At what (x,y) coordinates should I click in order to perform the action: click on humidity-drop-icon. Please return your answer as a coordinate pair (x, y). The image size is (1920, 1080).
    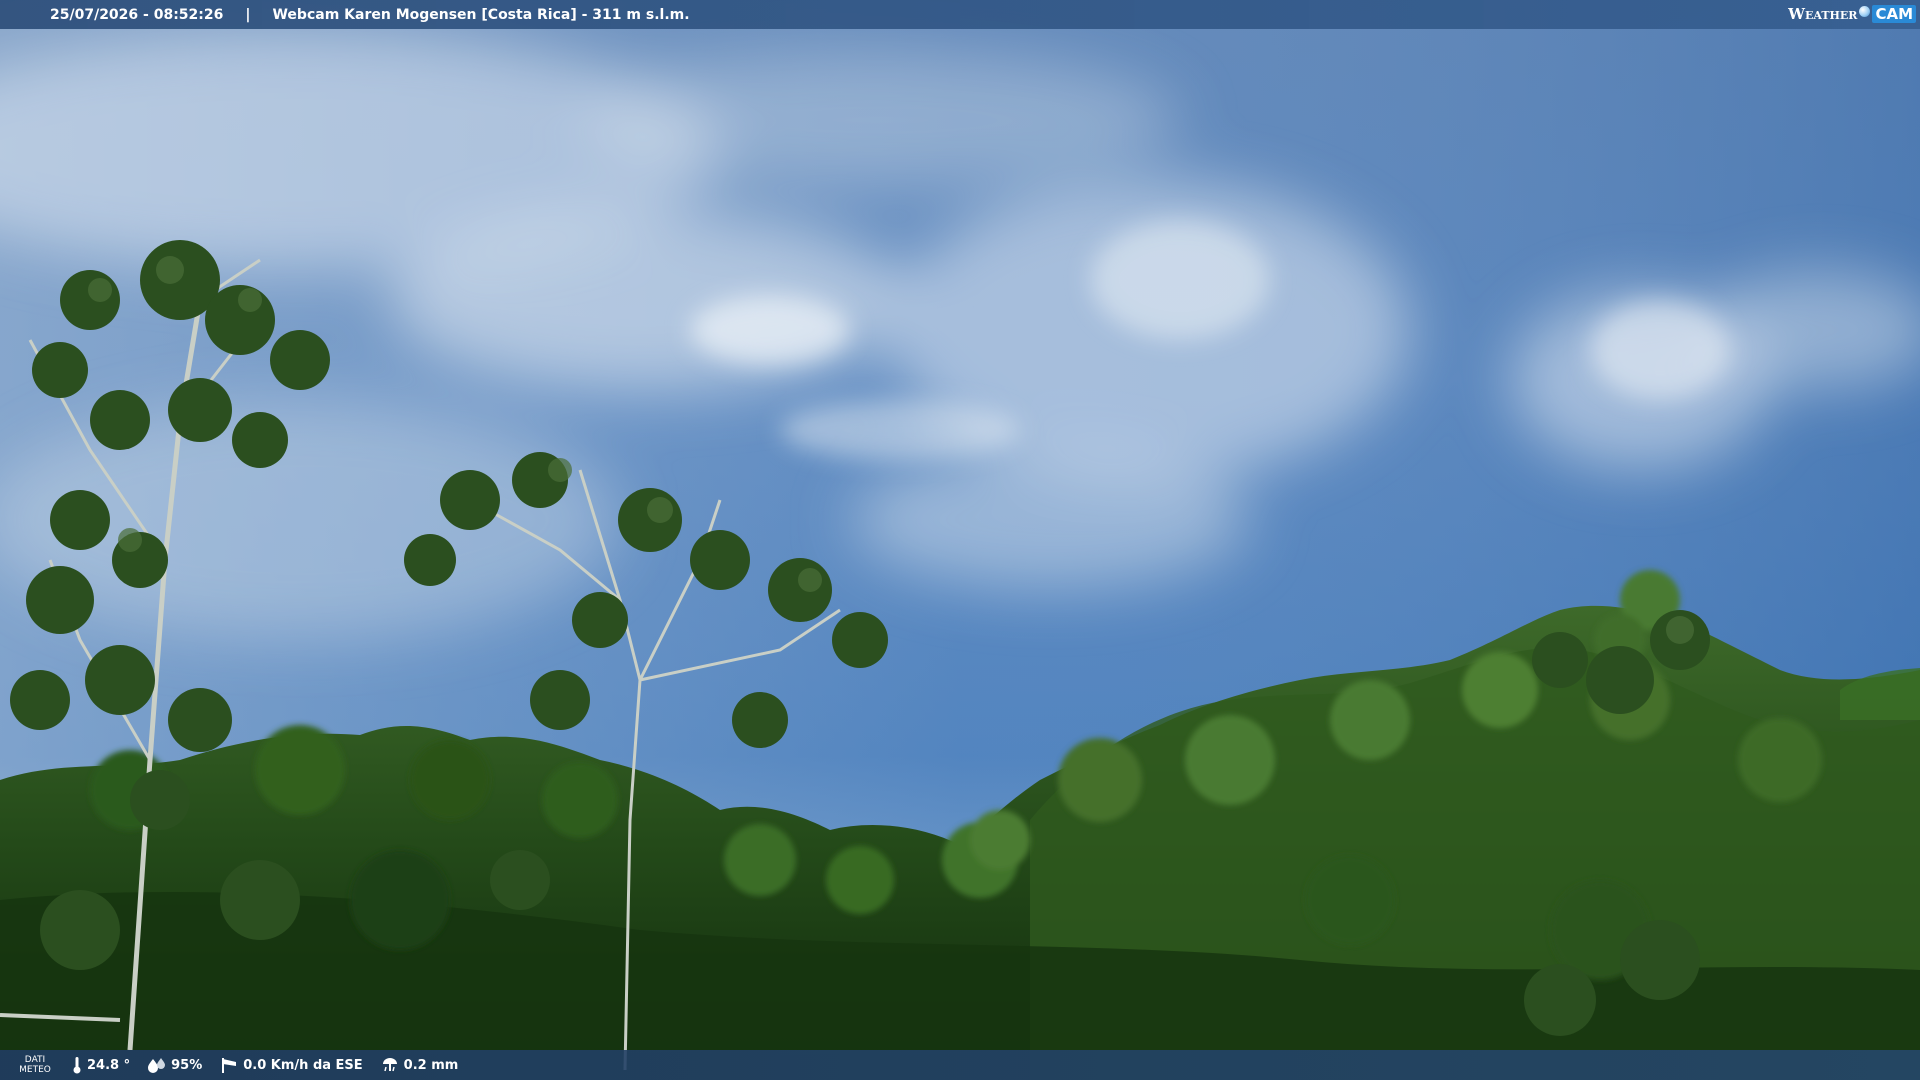
    Looking at the image, I should click on (157, 1065).